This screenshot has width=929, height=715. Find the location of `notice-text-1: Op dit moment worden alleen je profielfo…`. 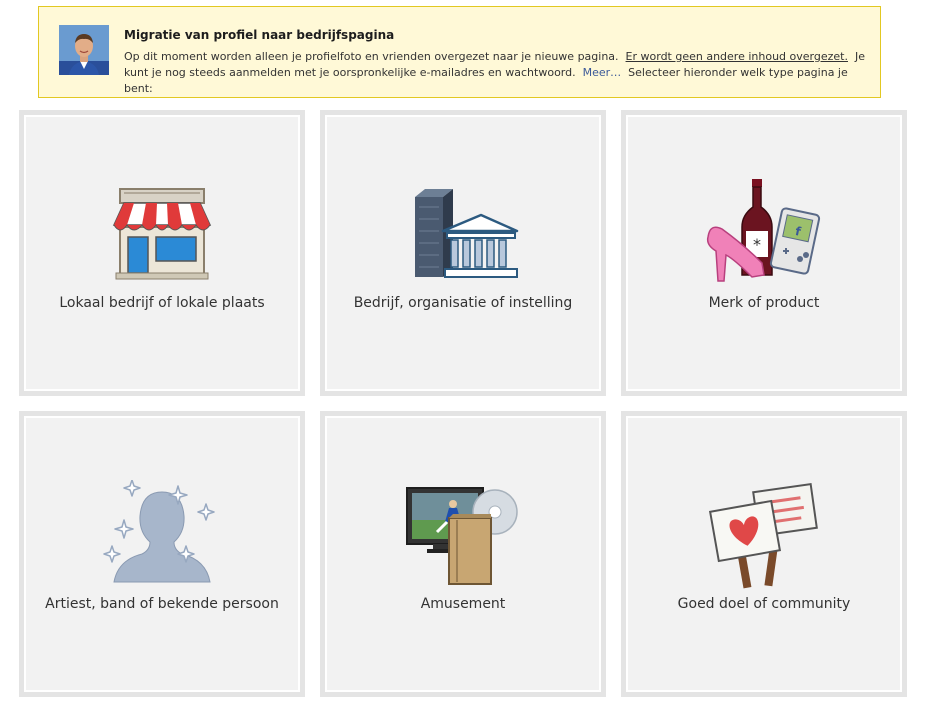

notice-text-1: Op dit moment worden alleen je profielfo… is located at coordinates (371, 56).